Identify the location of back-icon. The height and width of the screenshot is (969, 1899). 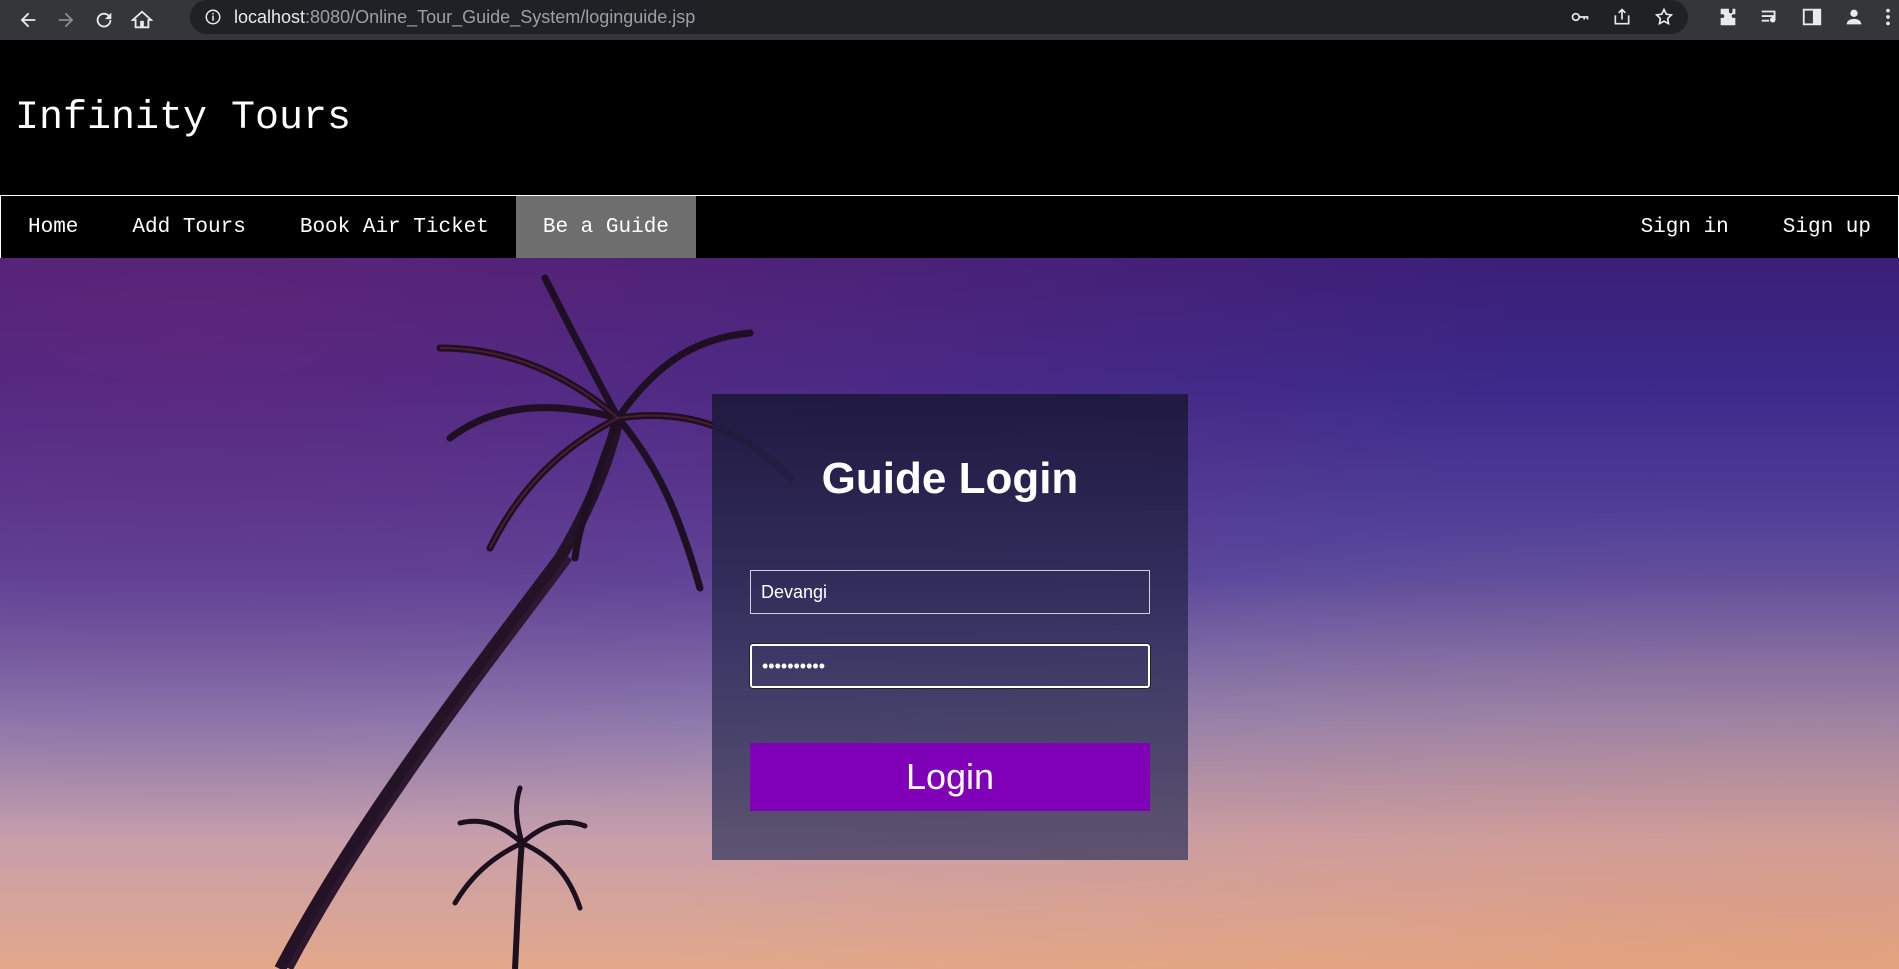
(28, 20).